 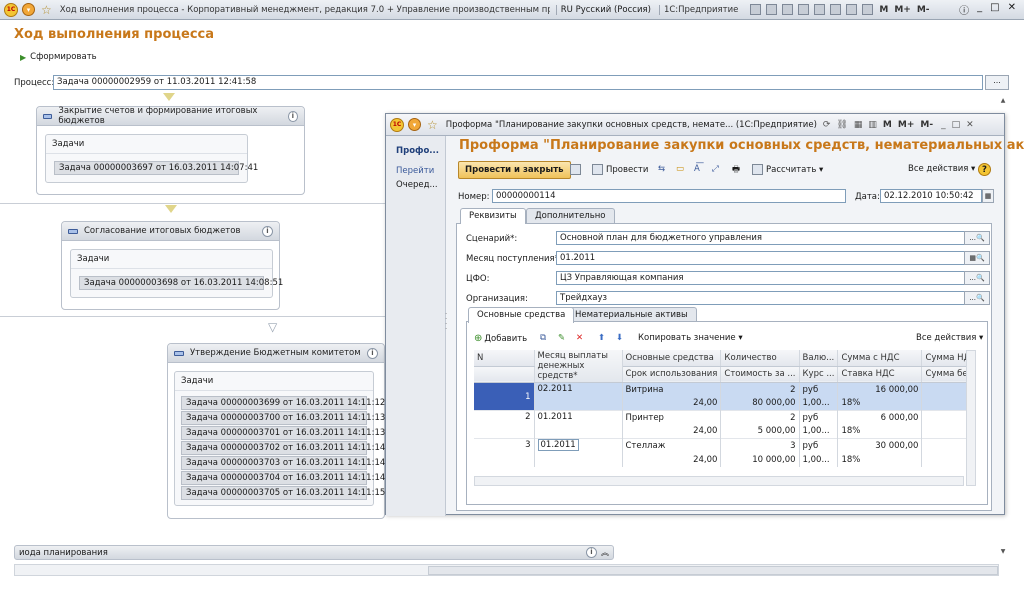 What do you see at coordinates (984, 169) in the screenshot?
I see `help-button: ?` at bounding box center [984, 169].